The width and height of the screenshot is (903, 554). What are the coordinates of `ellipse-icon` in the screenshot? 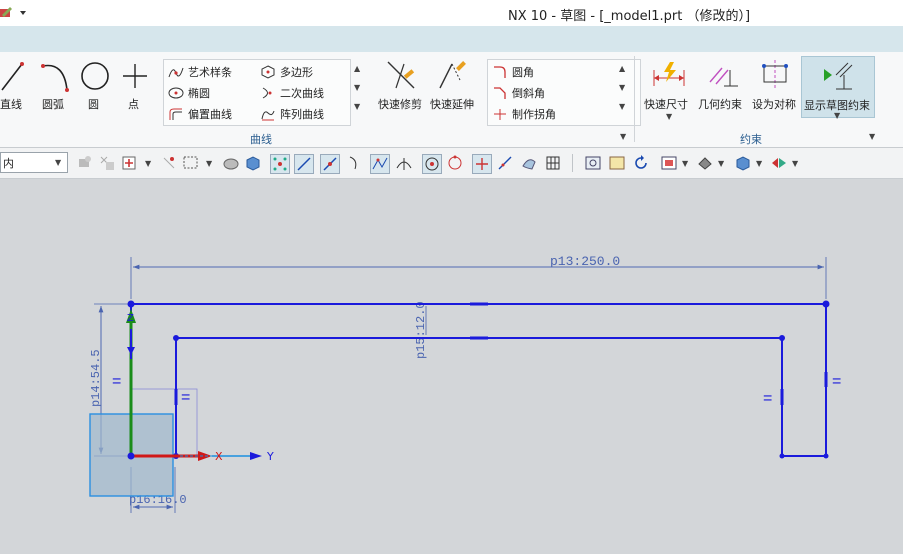 It's located at (176, 93).